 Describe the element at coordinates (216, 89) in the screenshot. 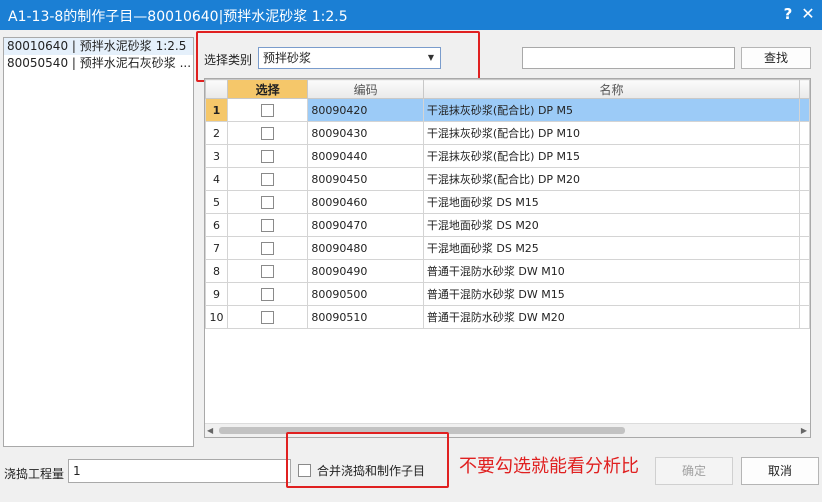

I see `row-number-header` at that location.